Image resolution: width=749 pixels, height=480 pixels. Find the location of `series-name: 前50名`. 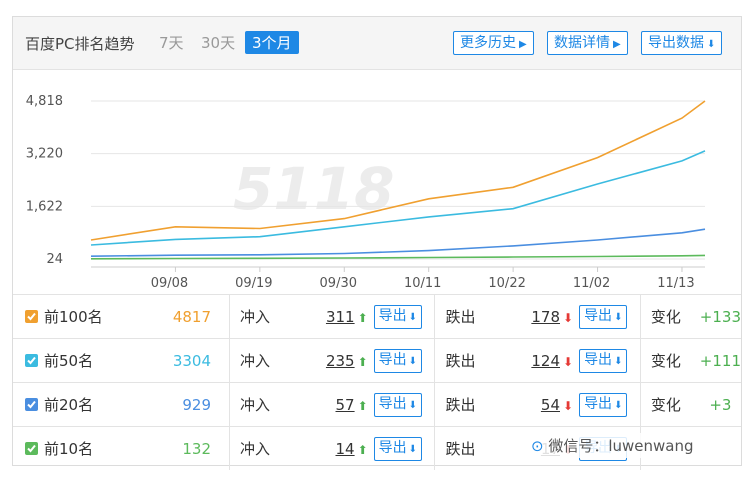

series-name: 前50名 is located at coordinates (68, 361).